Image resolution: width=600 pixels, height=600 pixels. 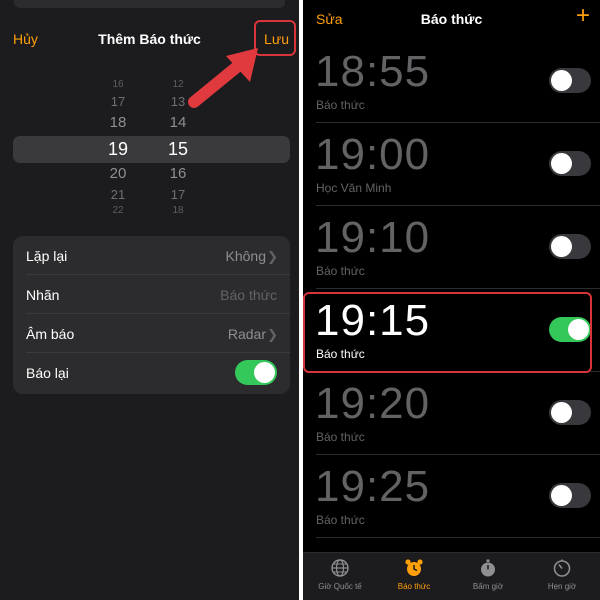 I want to click on active-alarm-highlight-box, so click(x=447, y=332).